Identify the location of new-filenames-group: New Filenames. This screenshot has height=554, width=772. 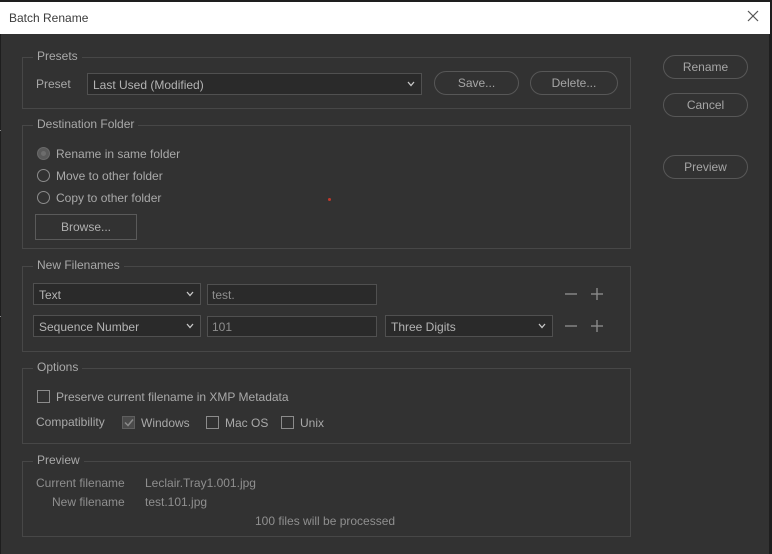
(326, 305).